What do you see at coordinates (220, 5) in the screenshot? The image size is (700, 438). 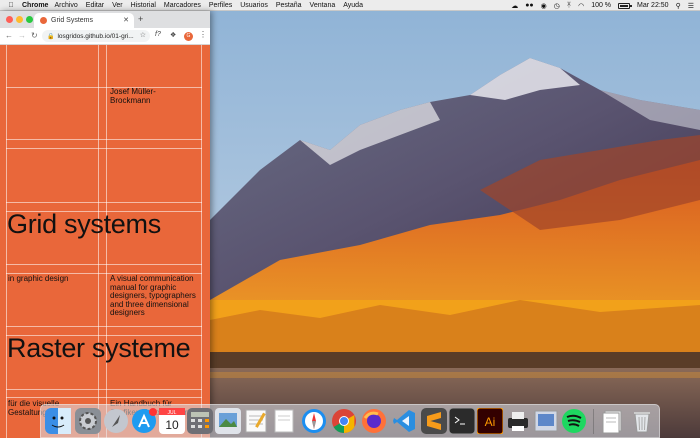 I see `menu-perfiles: Perfiles` at bounding box center [220, 5].